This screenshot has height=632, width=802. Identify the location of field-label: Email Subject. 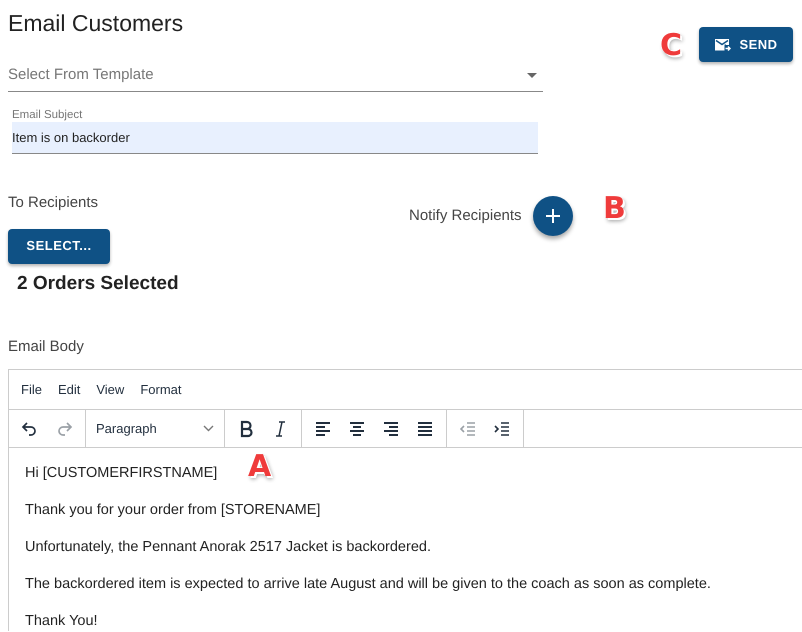
(48, 115).